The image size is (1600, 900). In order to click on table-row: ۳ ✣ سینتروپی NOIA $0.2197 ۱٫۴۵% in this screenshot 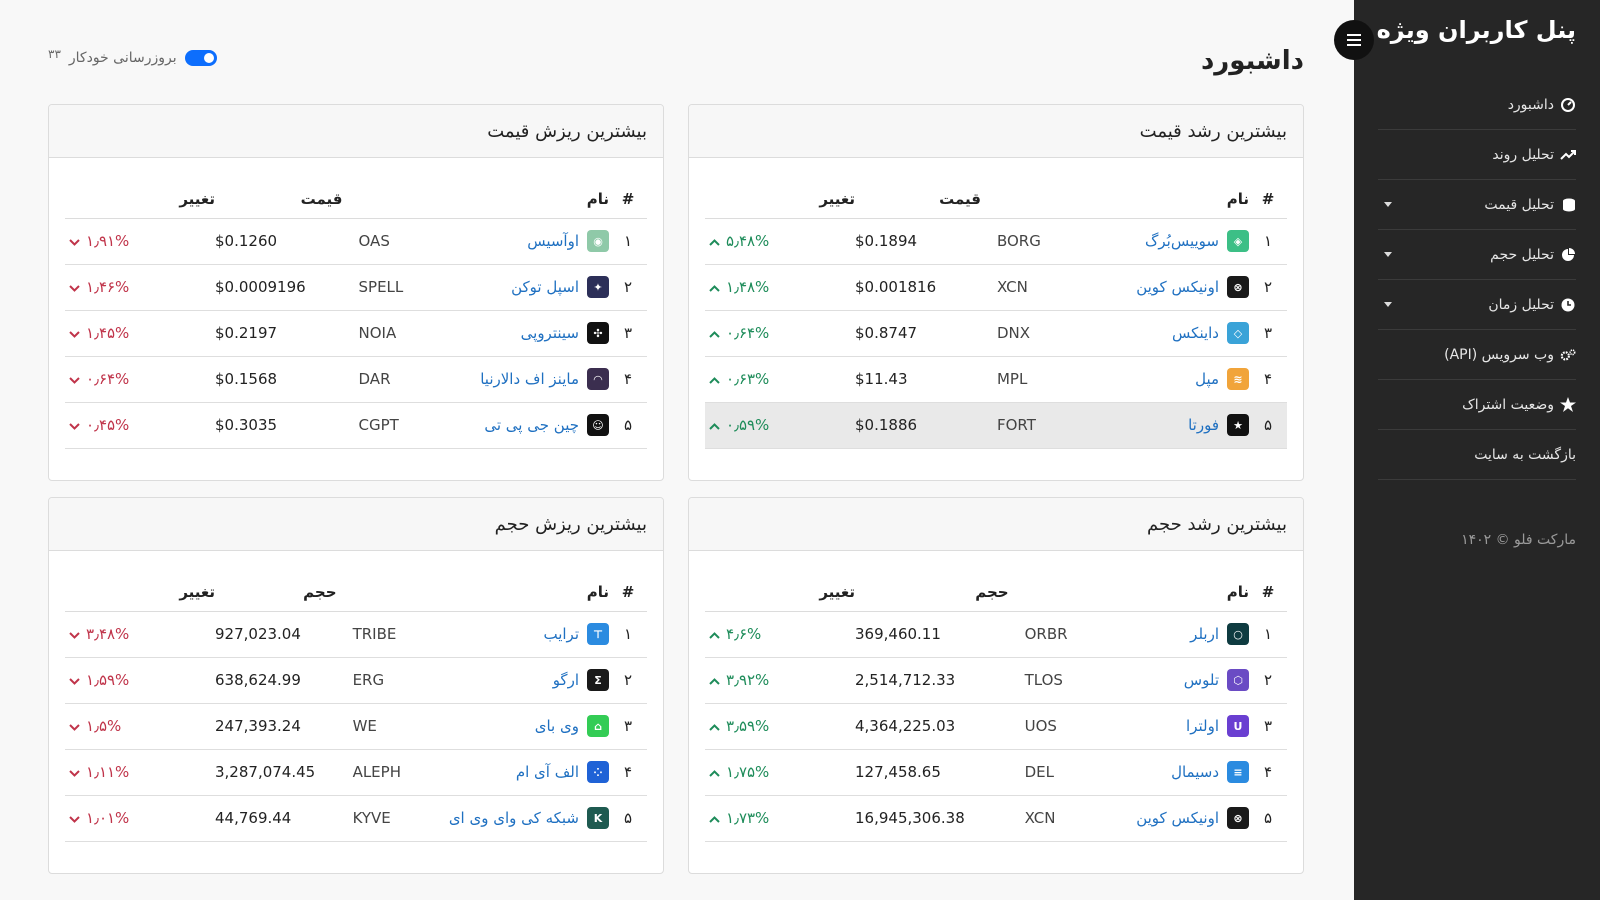, I will do `click(356, 333)`.